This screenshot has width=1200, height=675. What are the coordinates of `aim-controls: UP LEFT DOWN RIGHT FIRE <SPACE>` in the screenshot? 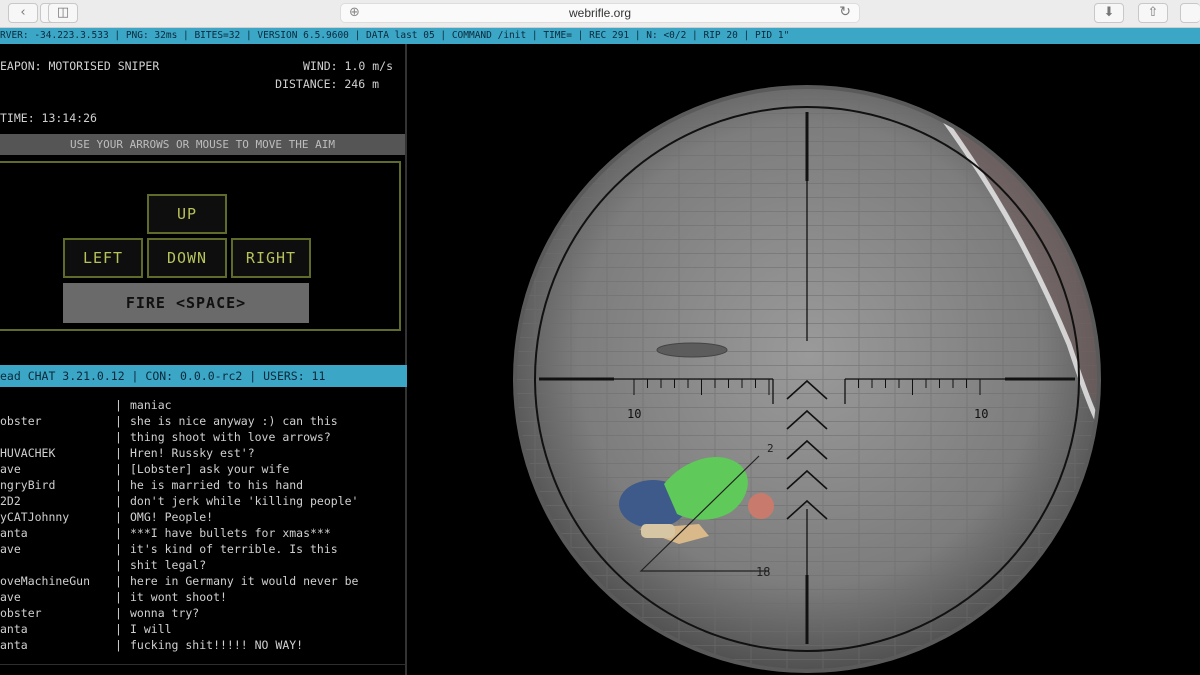 It's located at (200, 246).